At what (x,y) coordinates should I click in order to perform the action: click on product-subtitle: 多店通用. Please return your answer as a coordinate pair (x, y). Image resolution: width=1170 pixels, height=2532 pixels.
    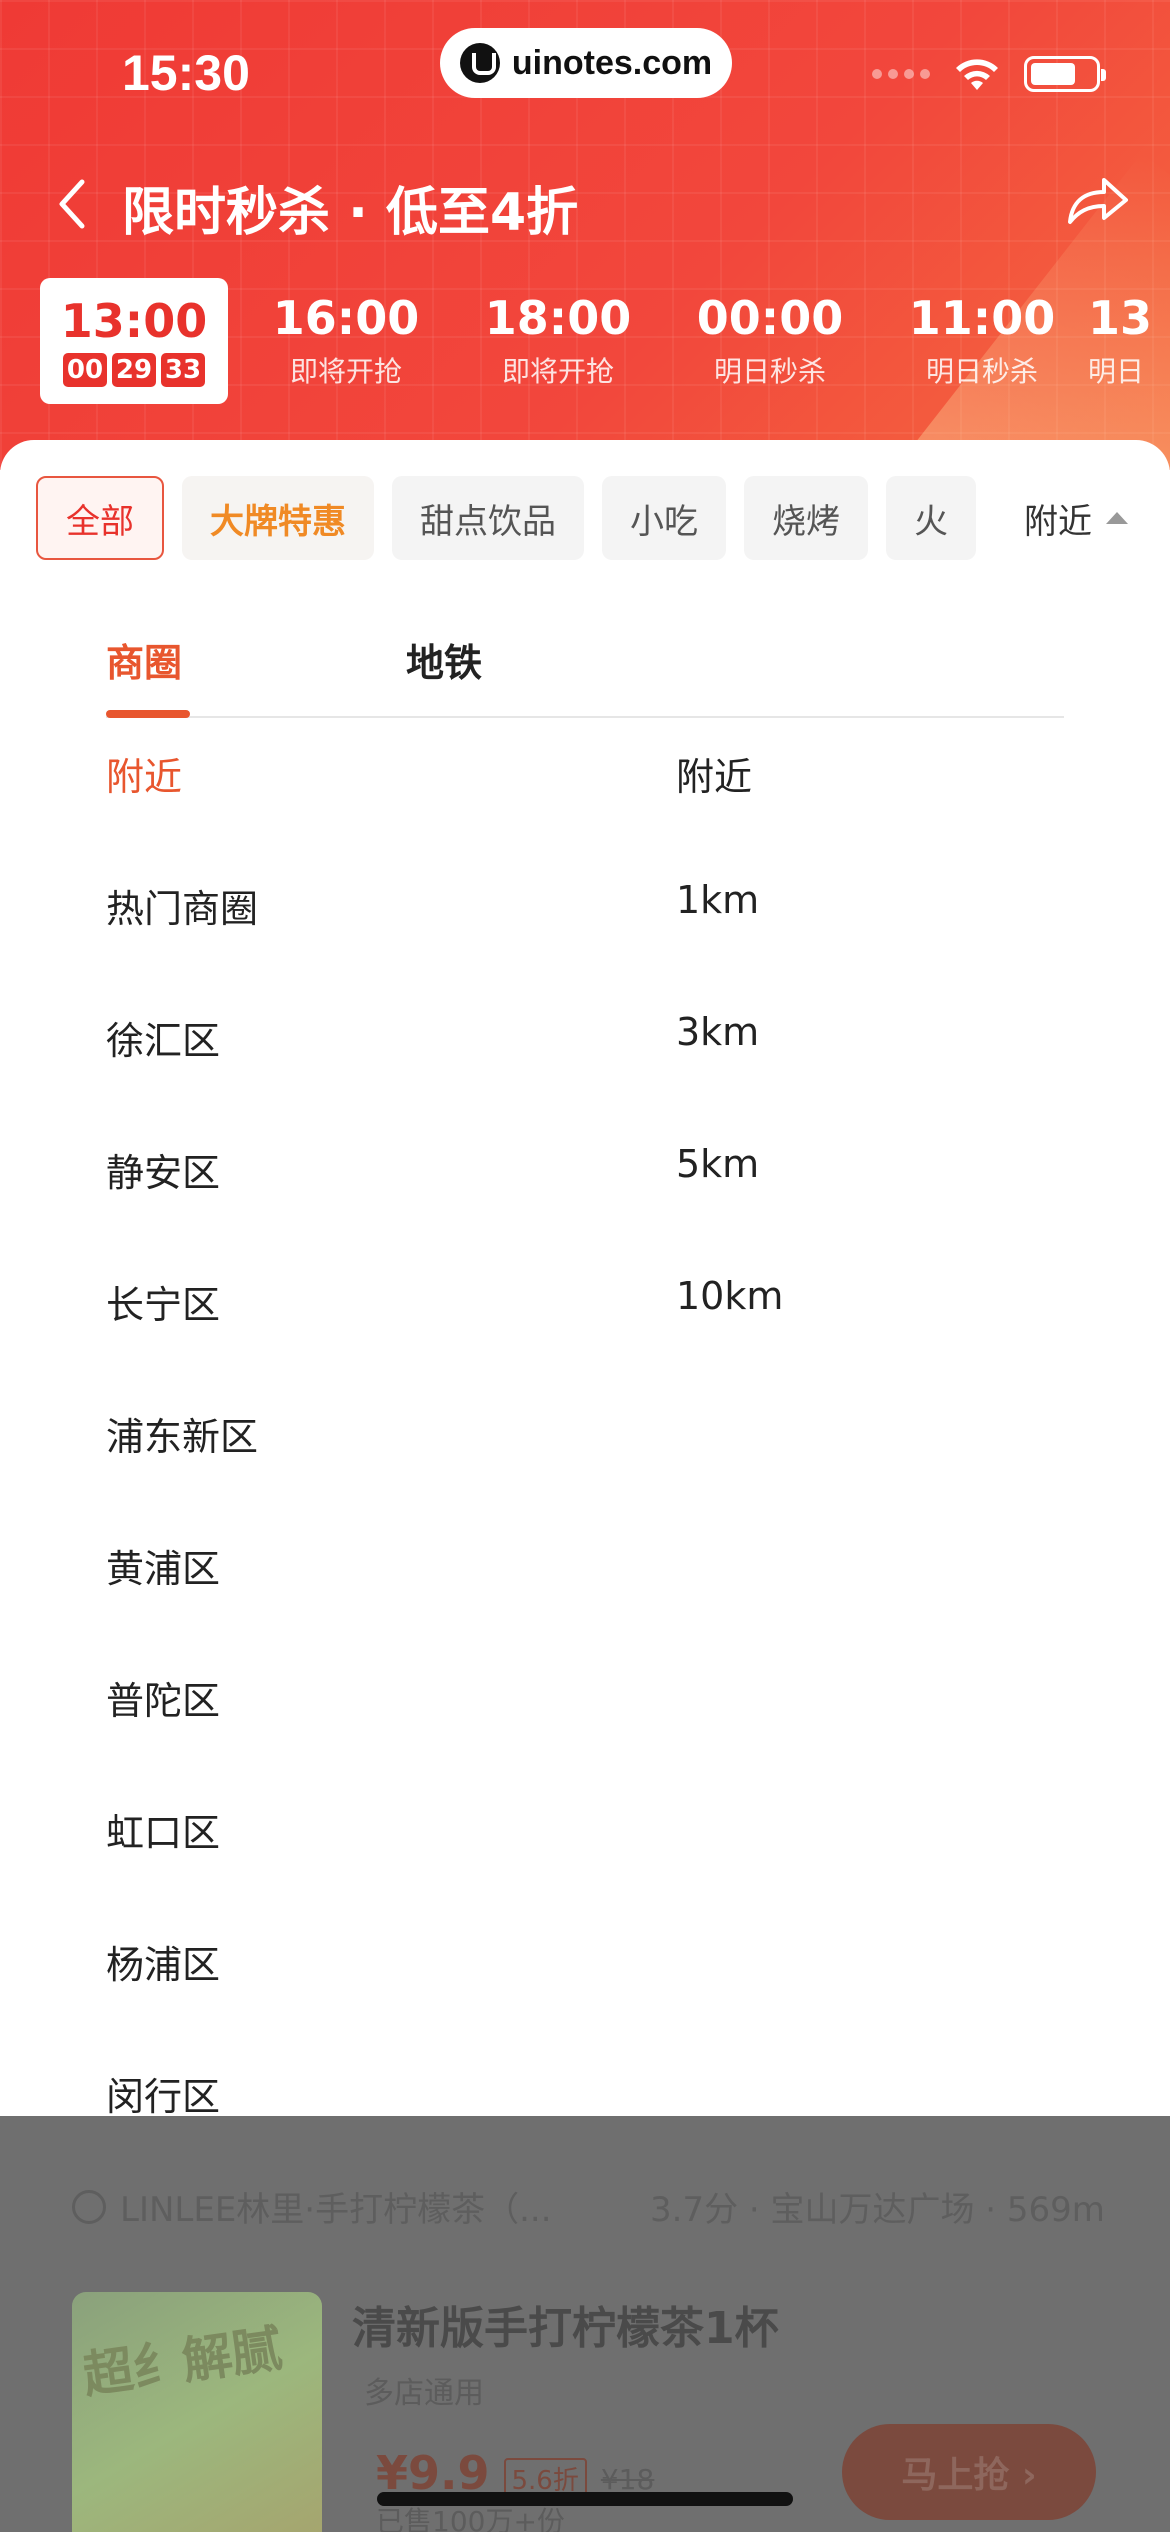
    Looking at the image, I should click on (424, 2393).